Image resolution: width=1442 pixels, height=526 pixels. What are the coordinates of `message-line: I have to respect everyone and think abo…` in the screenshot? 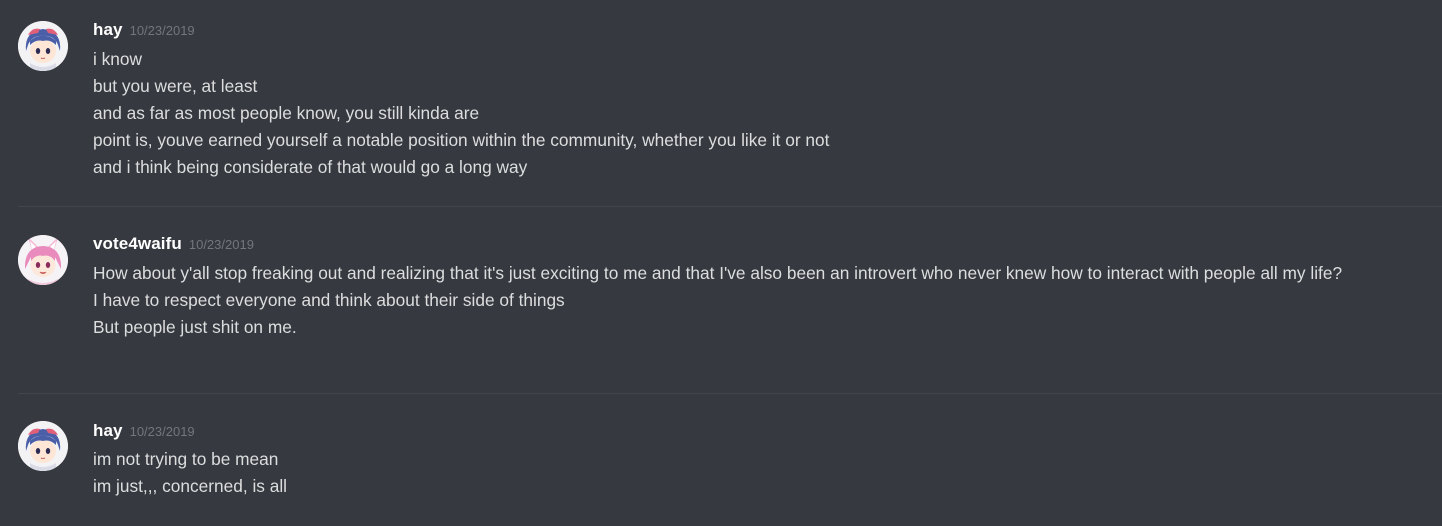 It's located at (329, 300).